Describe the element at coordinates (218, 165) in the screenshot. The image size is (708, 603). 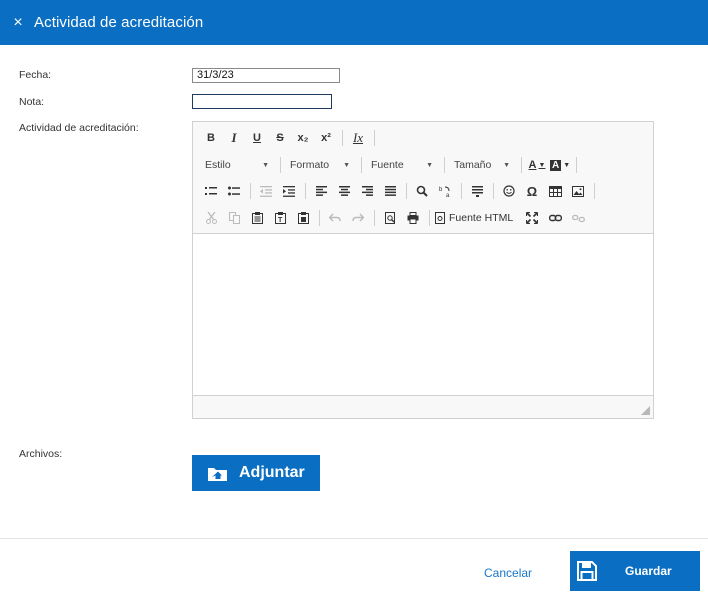
I see `style-combo-label: Estilo` at that location.